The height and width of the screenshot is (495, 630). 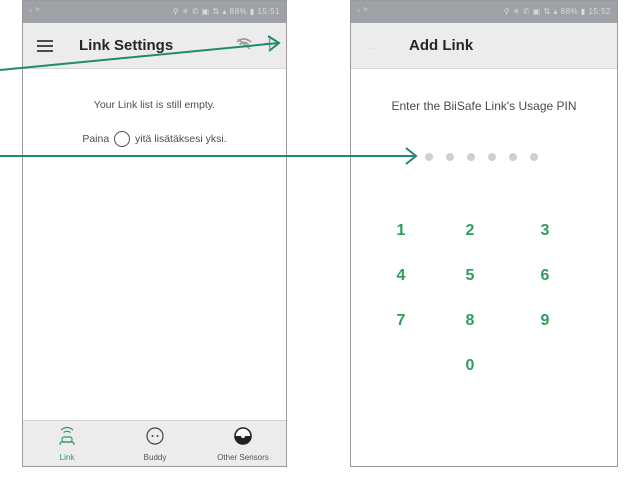 I want to click on arrow-to-add-button, so click(x=140, y=56).